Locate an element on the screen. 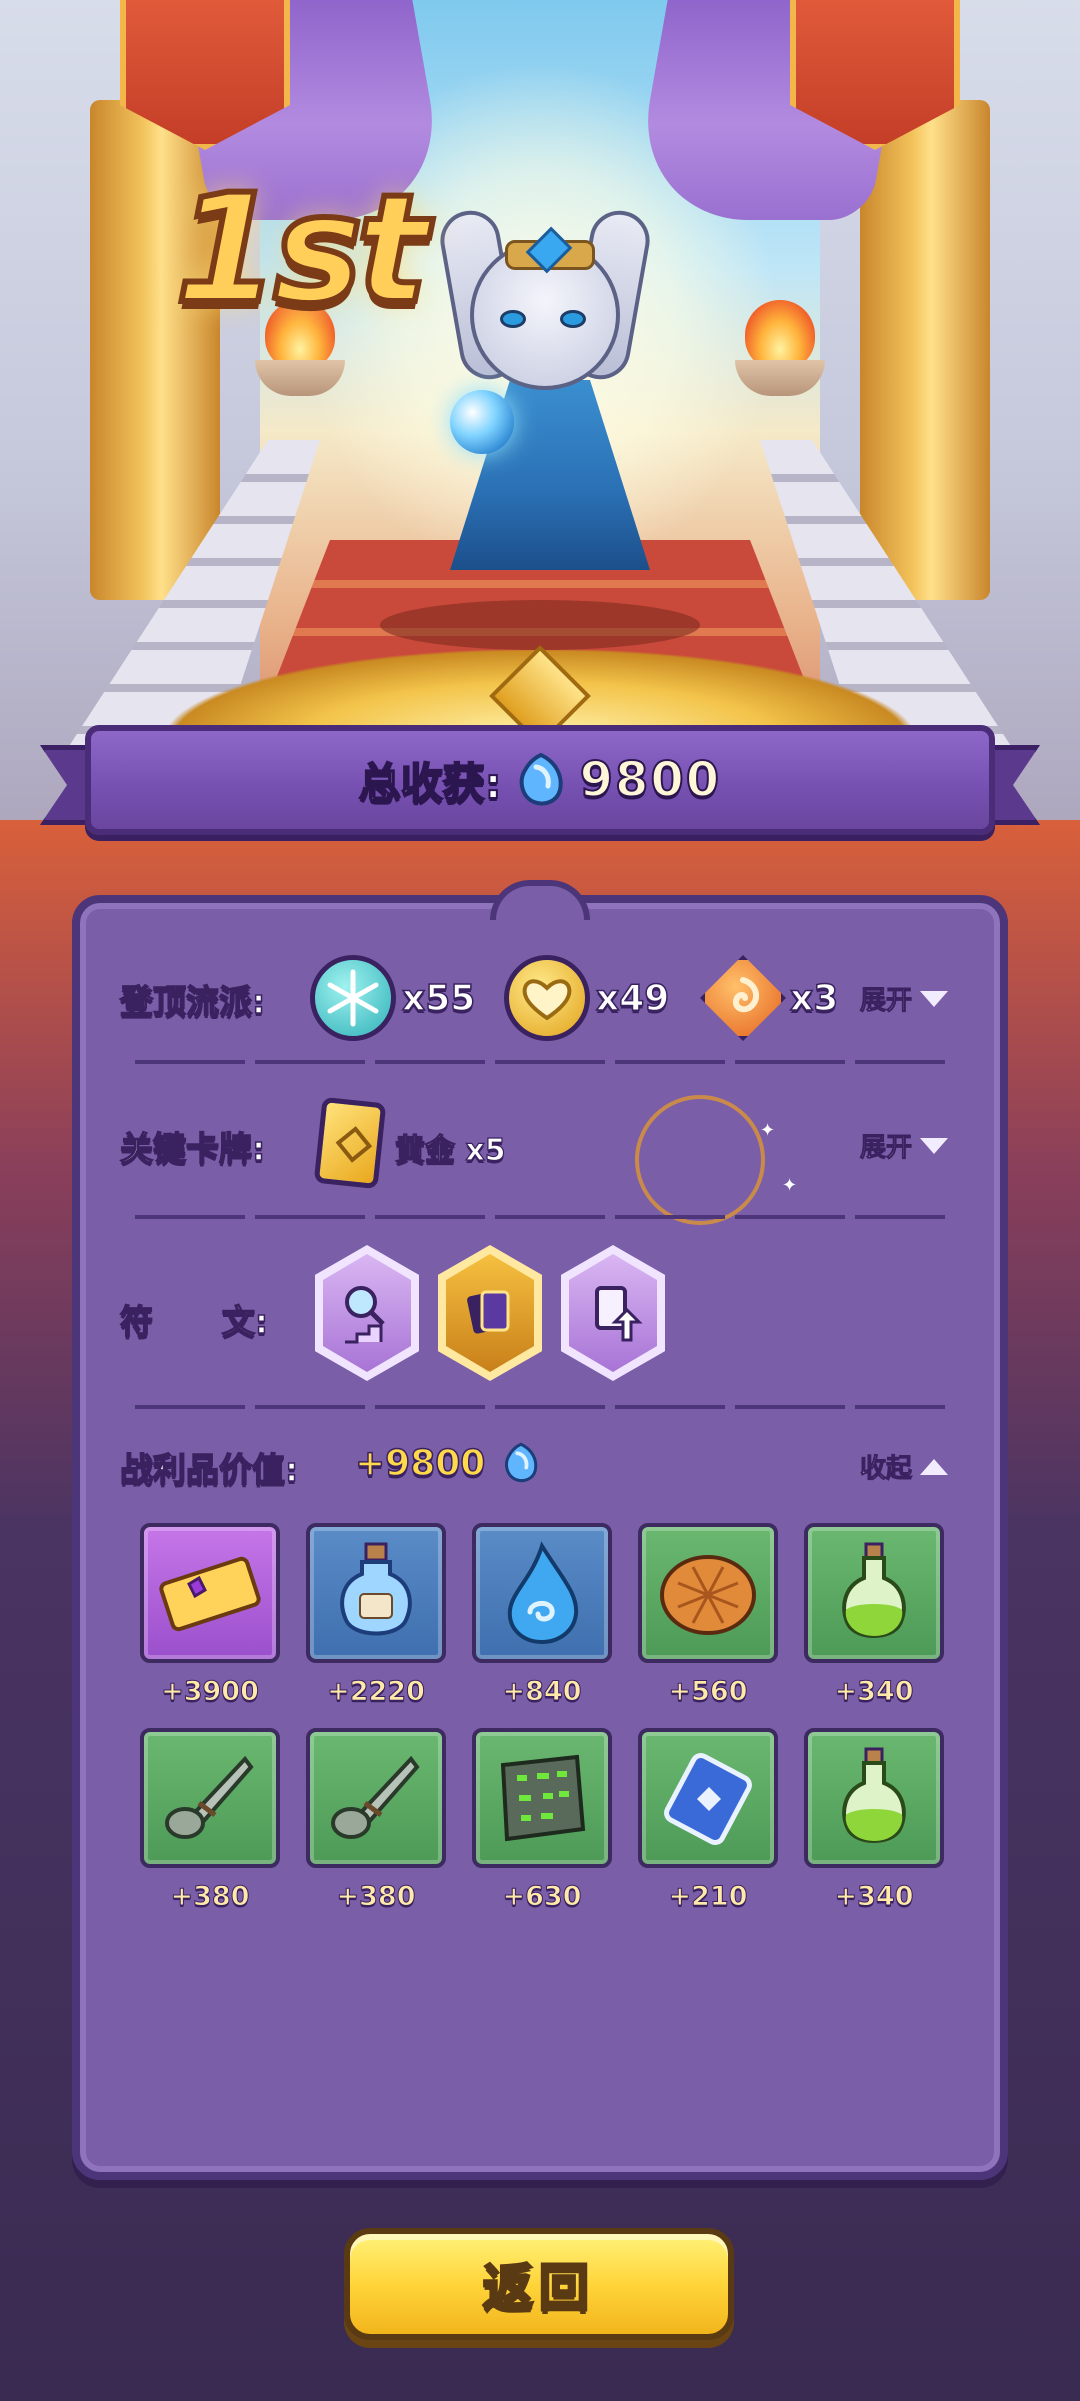 This screenshot has height=2401, width=1080. vip-ticket-icon is located at coordinates (210, 1594).